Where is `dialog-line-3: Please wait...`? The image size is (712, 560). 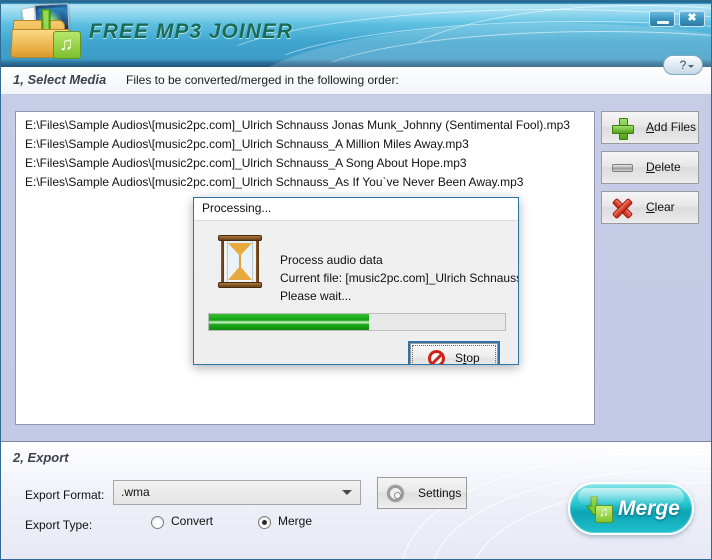
dialog-line-3: Please wait... is located at coordinates (316, 296).